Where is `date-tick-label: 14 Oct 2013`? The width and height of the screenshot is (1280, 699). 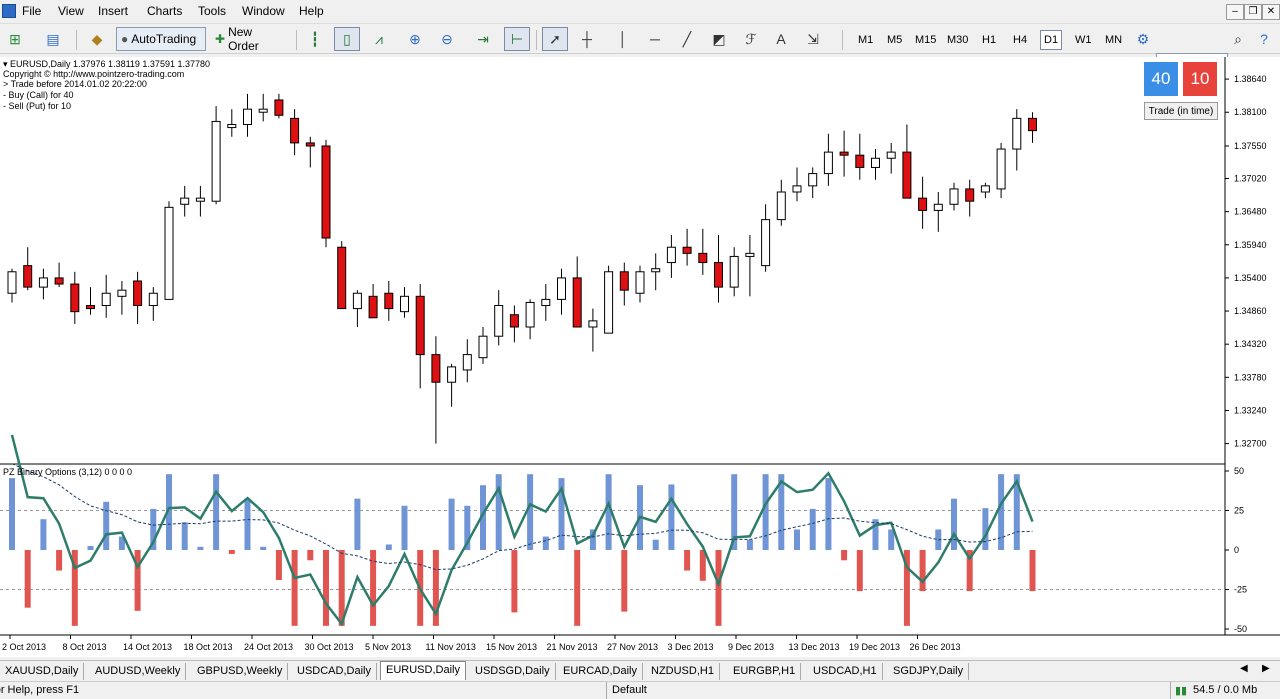
date-tick-label: 14 Oct 2013 is located at coordinates (147, 647).